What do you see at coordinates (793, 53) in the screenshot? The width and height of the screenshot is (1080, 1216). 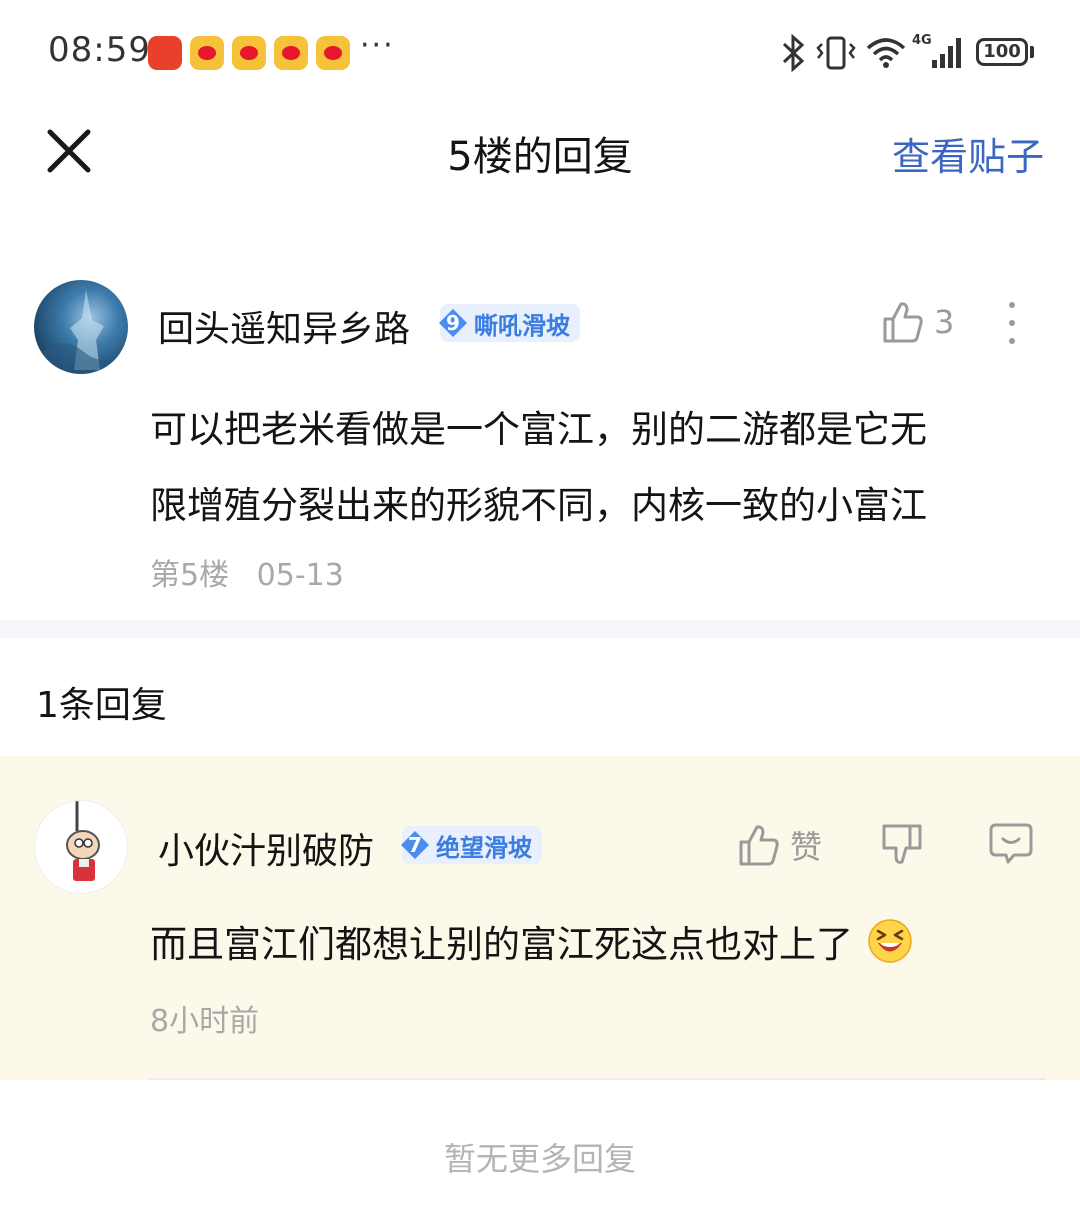 I see `bluetooth-icon` at bounding box center [793, 53].